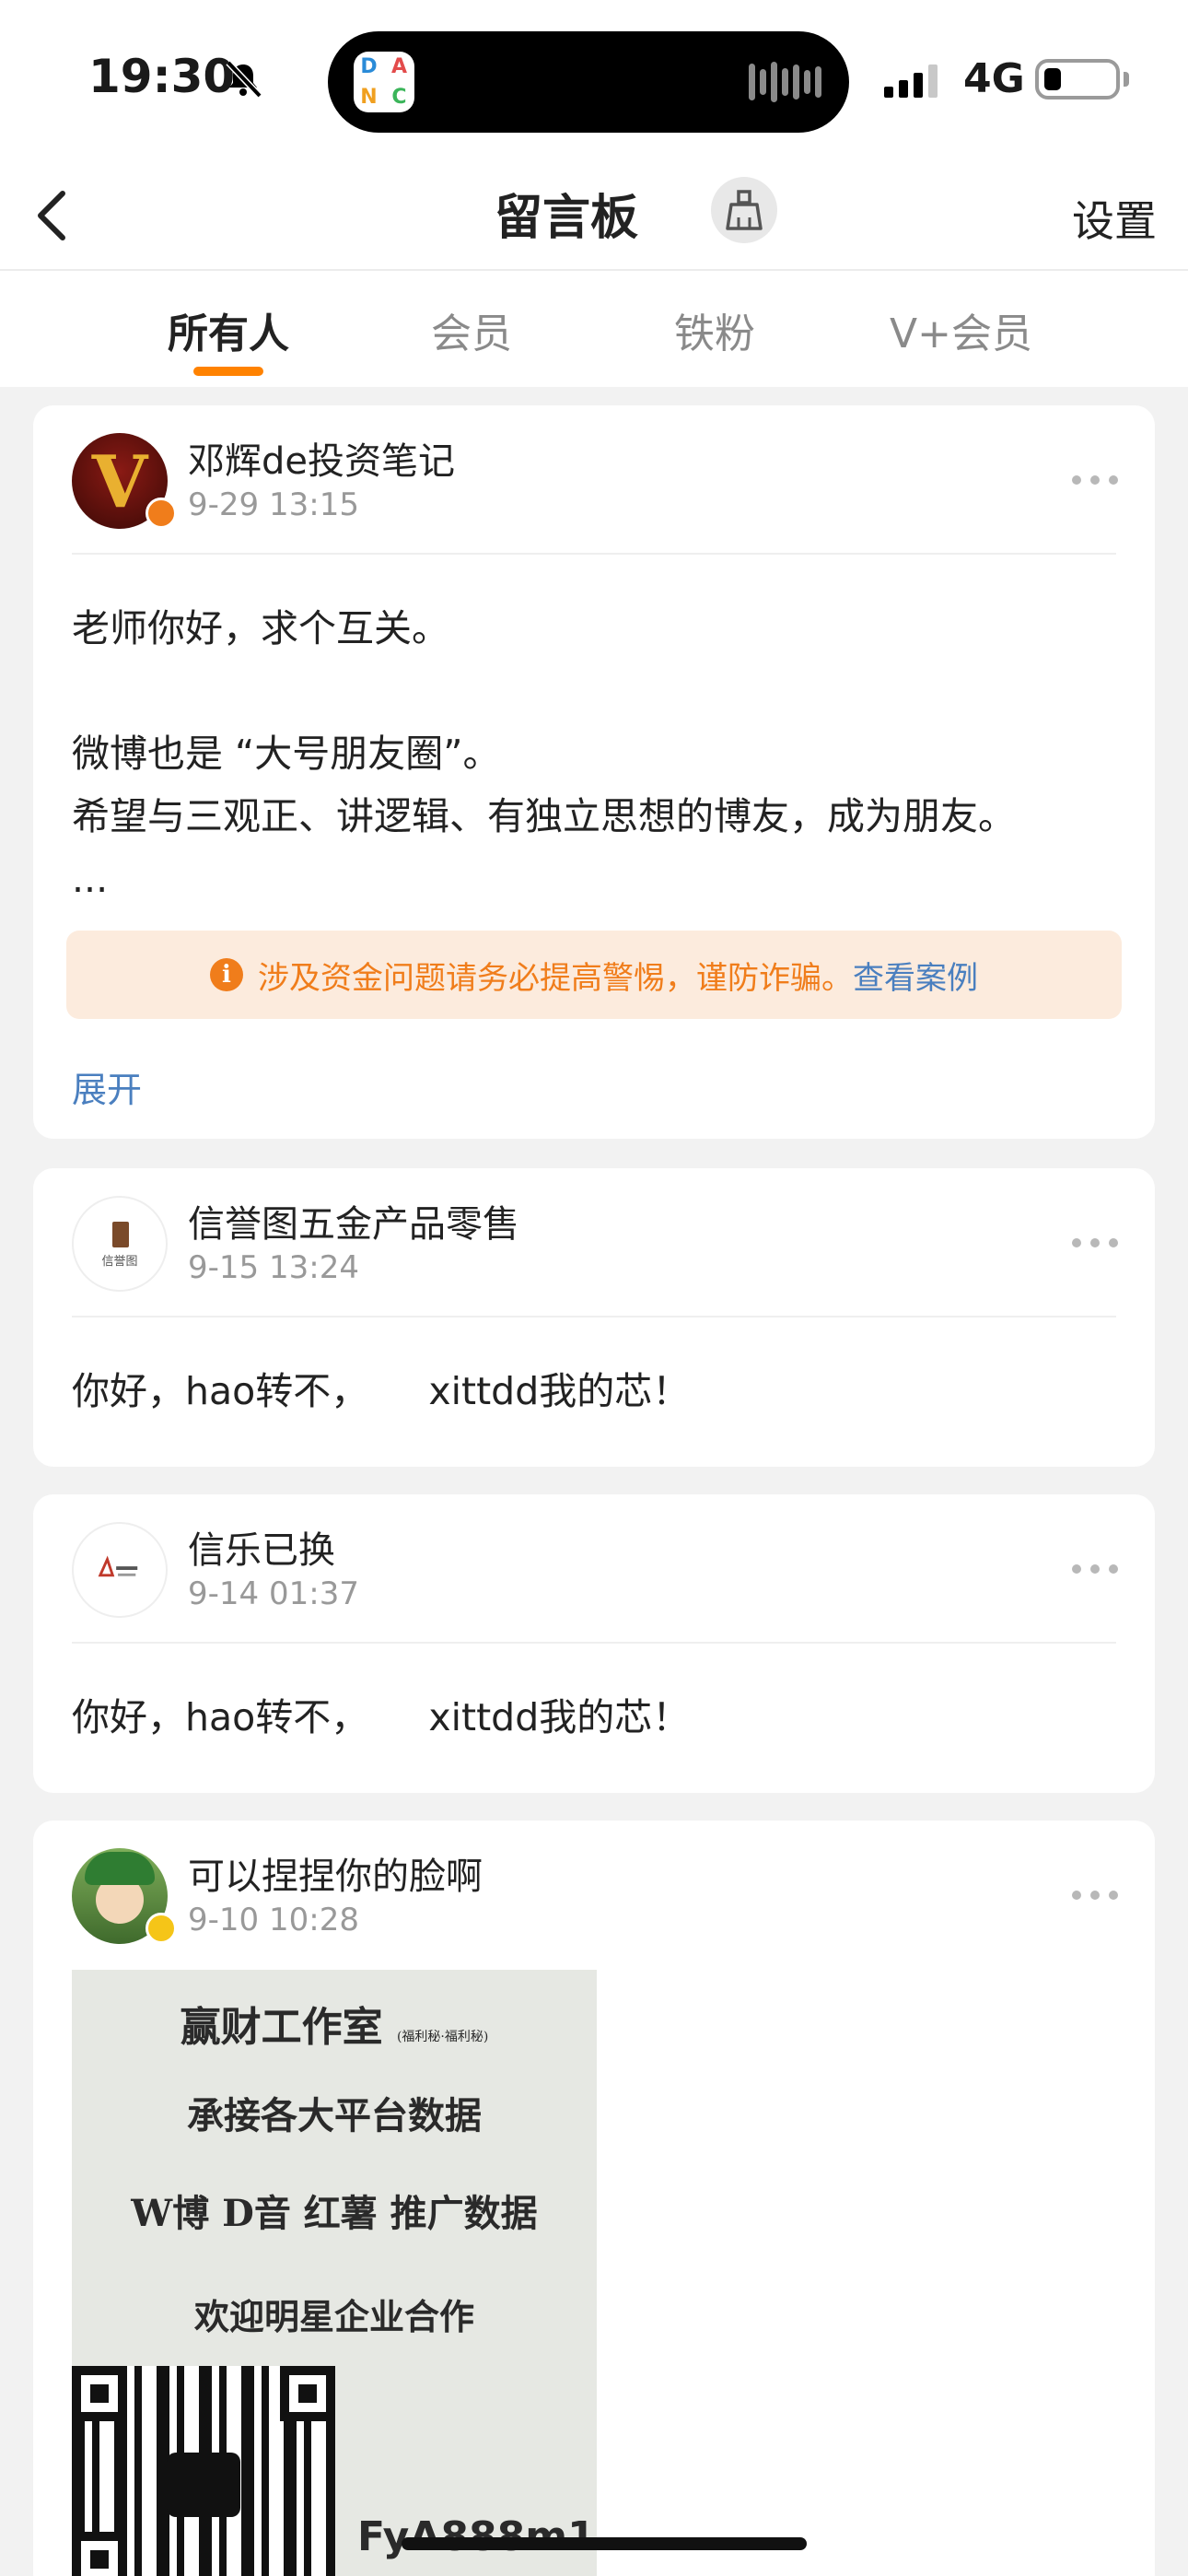 The width and height of the screenshot is (1188, 2576). Describe the element at coordinates (915, 975) in the screenshot. I see `view-cases-link: 查看案例` at that location.